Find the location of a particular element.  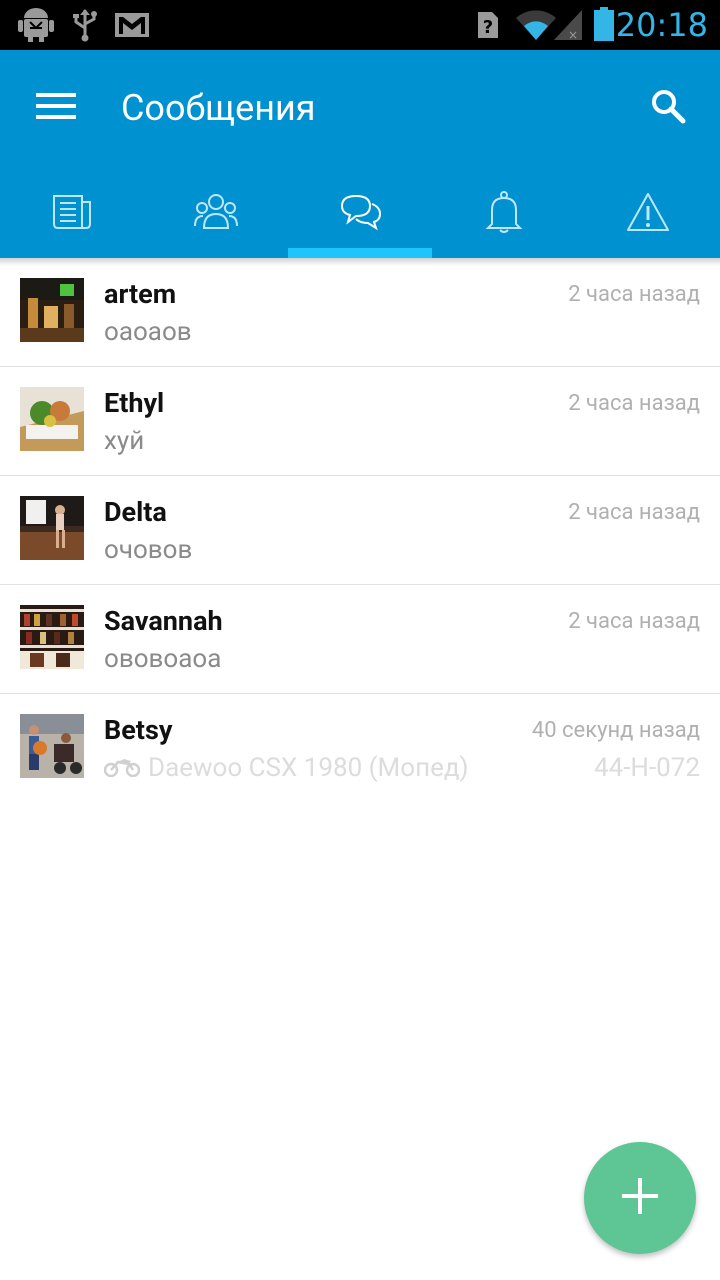

new-message-button is located at coordinates (640, 1198).